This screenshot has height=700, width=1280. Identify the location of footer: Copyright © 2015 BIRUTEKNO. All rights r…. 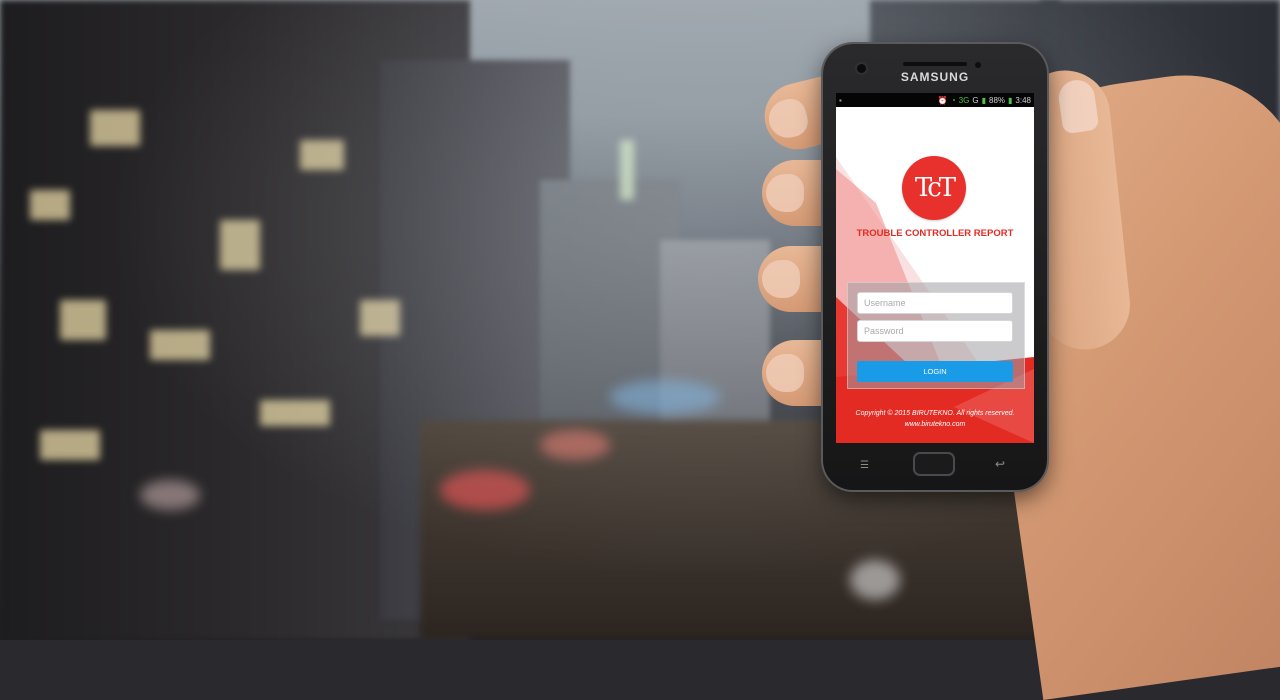
(935, 419).